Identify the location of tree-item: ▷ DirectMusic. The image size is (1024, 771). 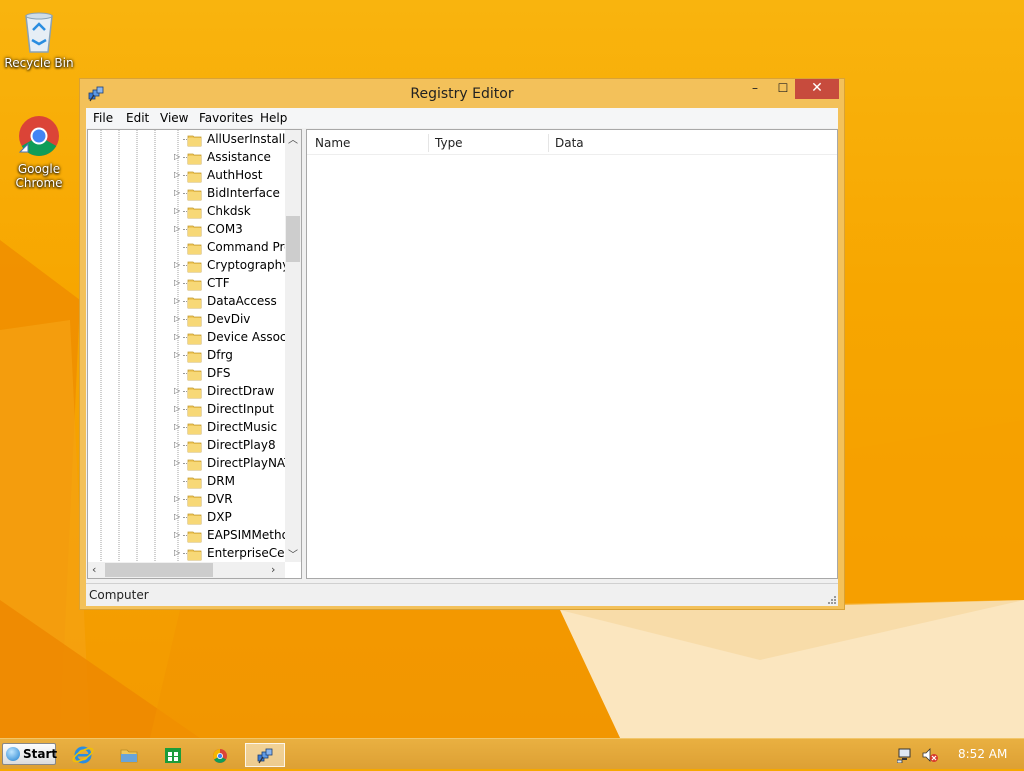
(188, 428).